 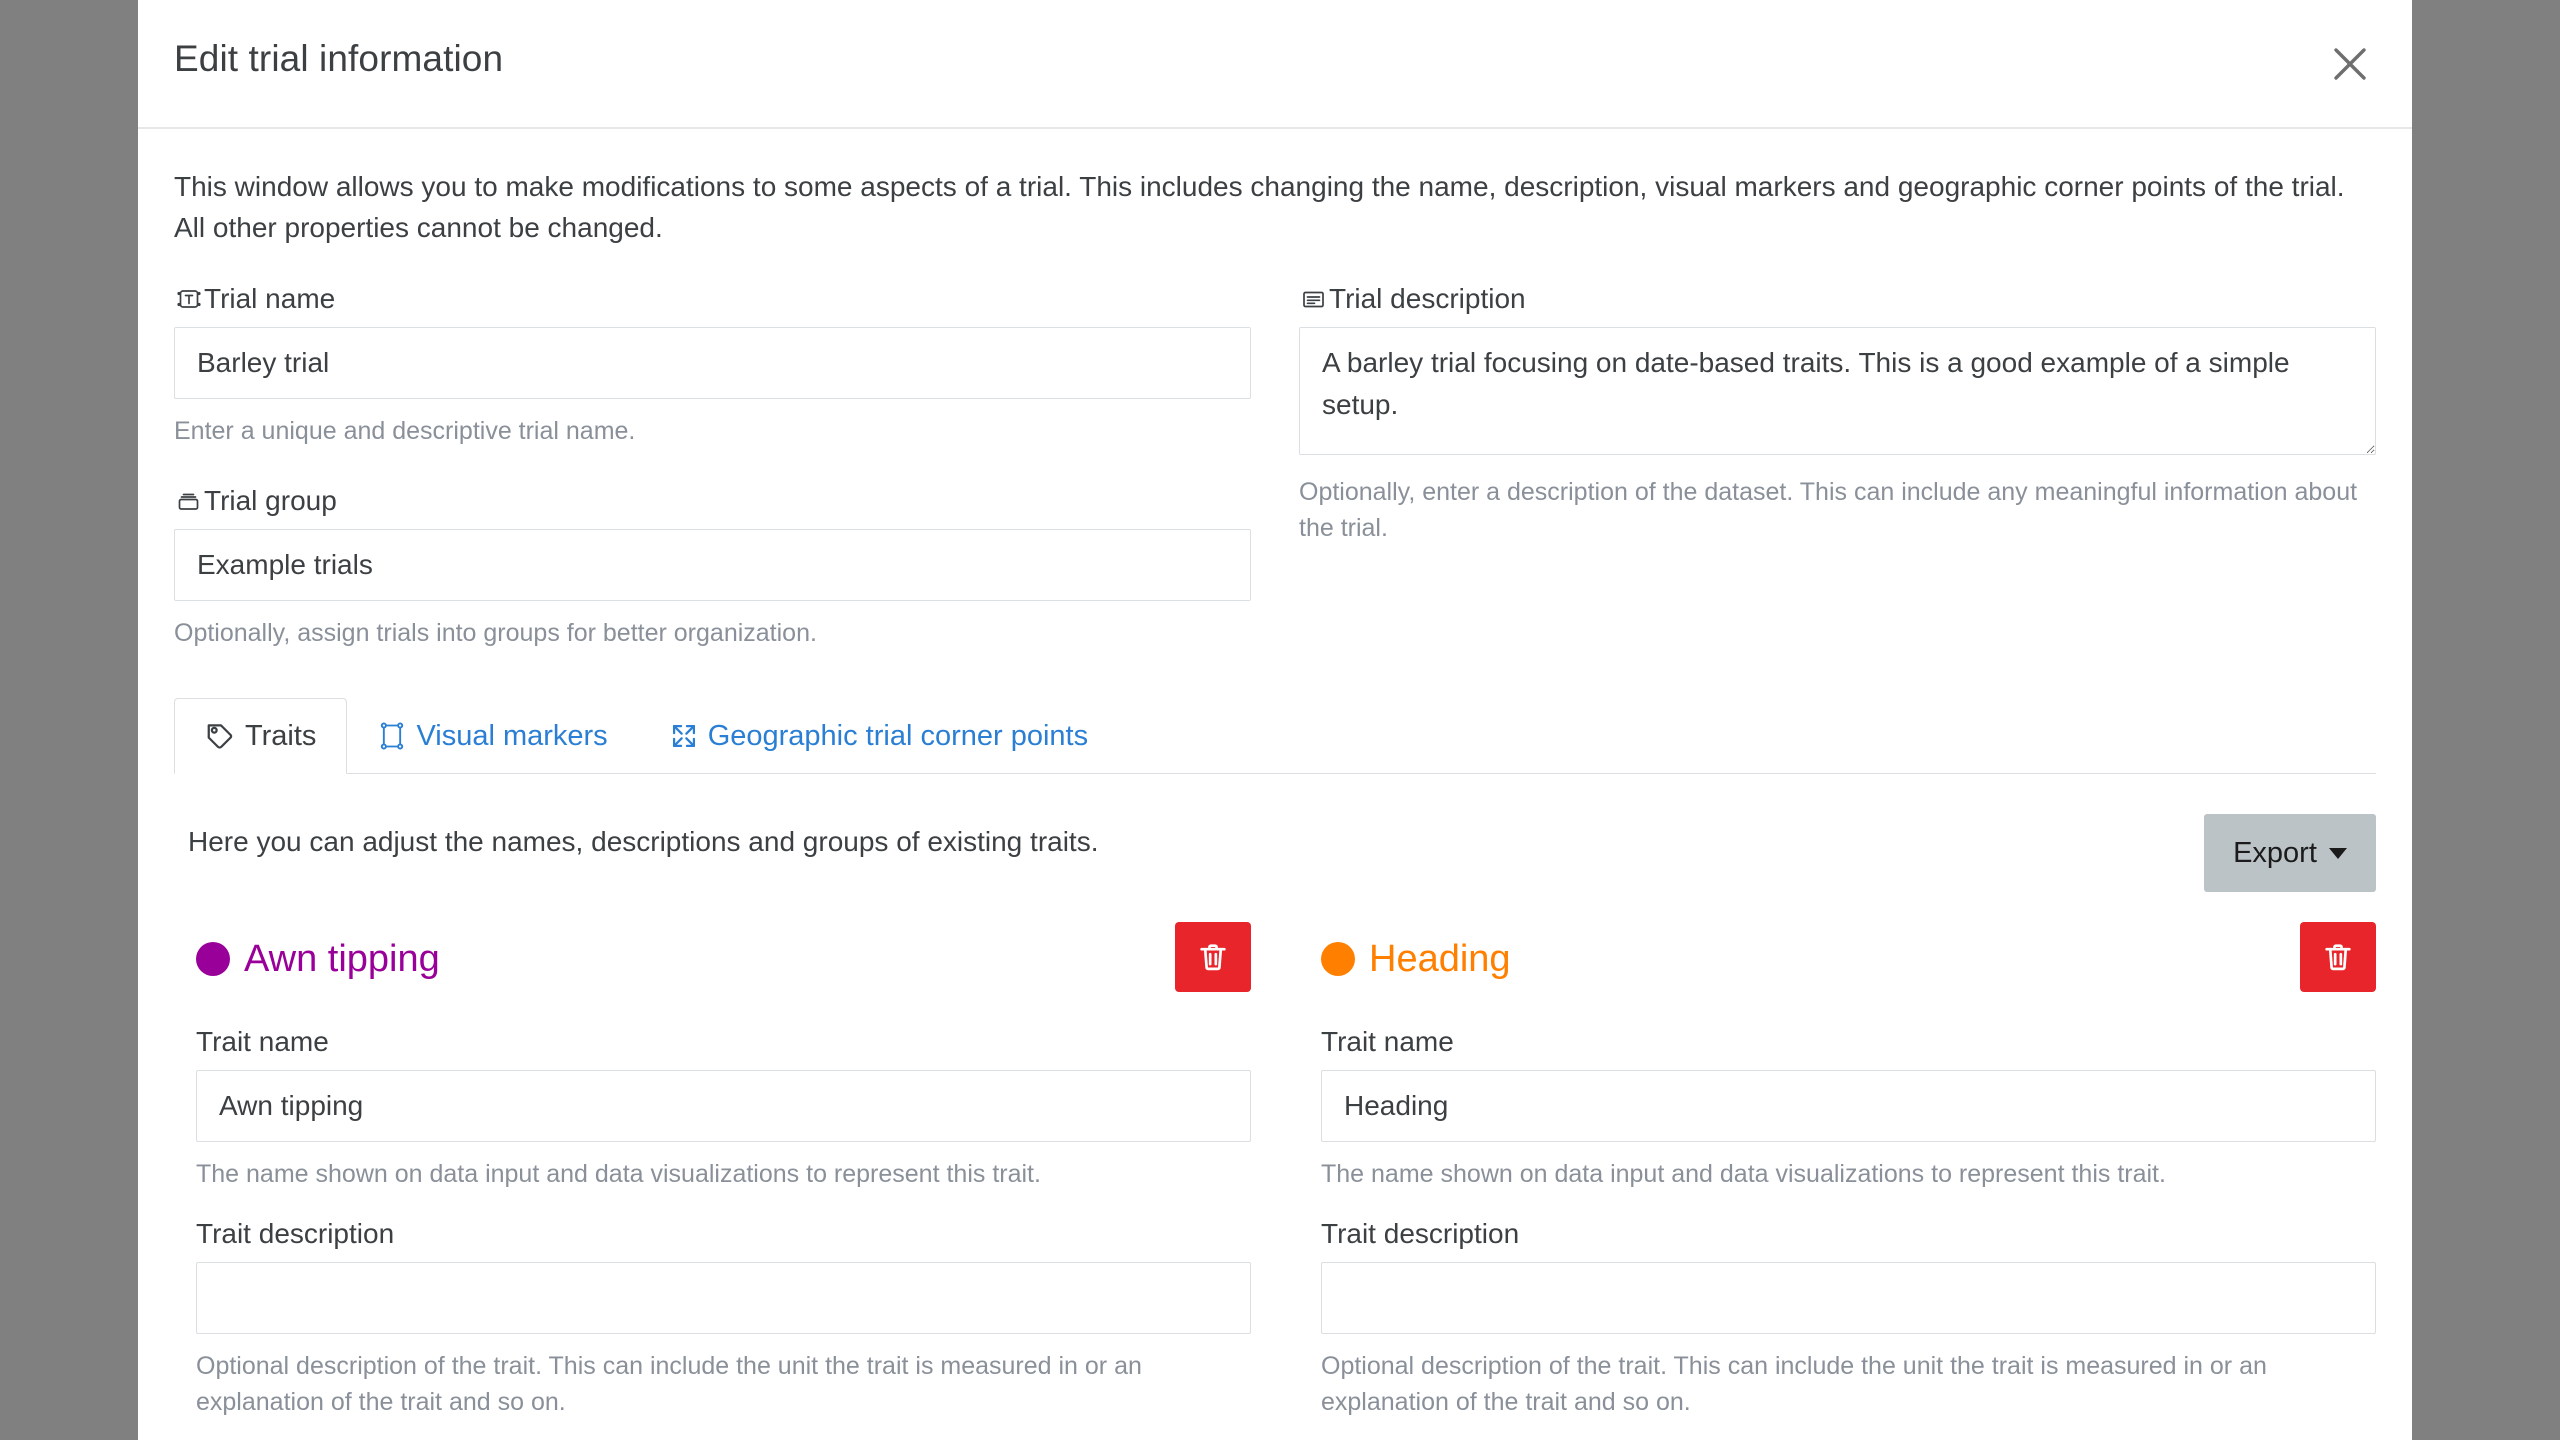 What do you see at coordinates (1314, 299) in the screenshot?
I see `description-lines-icon` at bounding box center [1314, 299].